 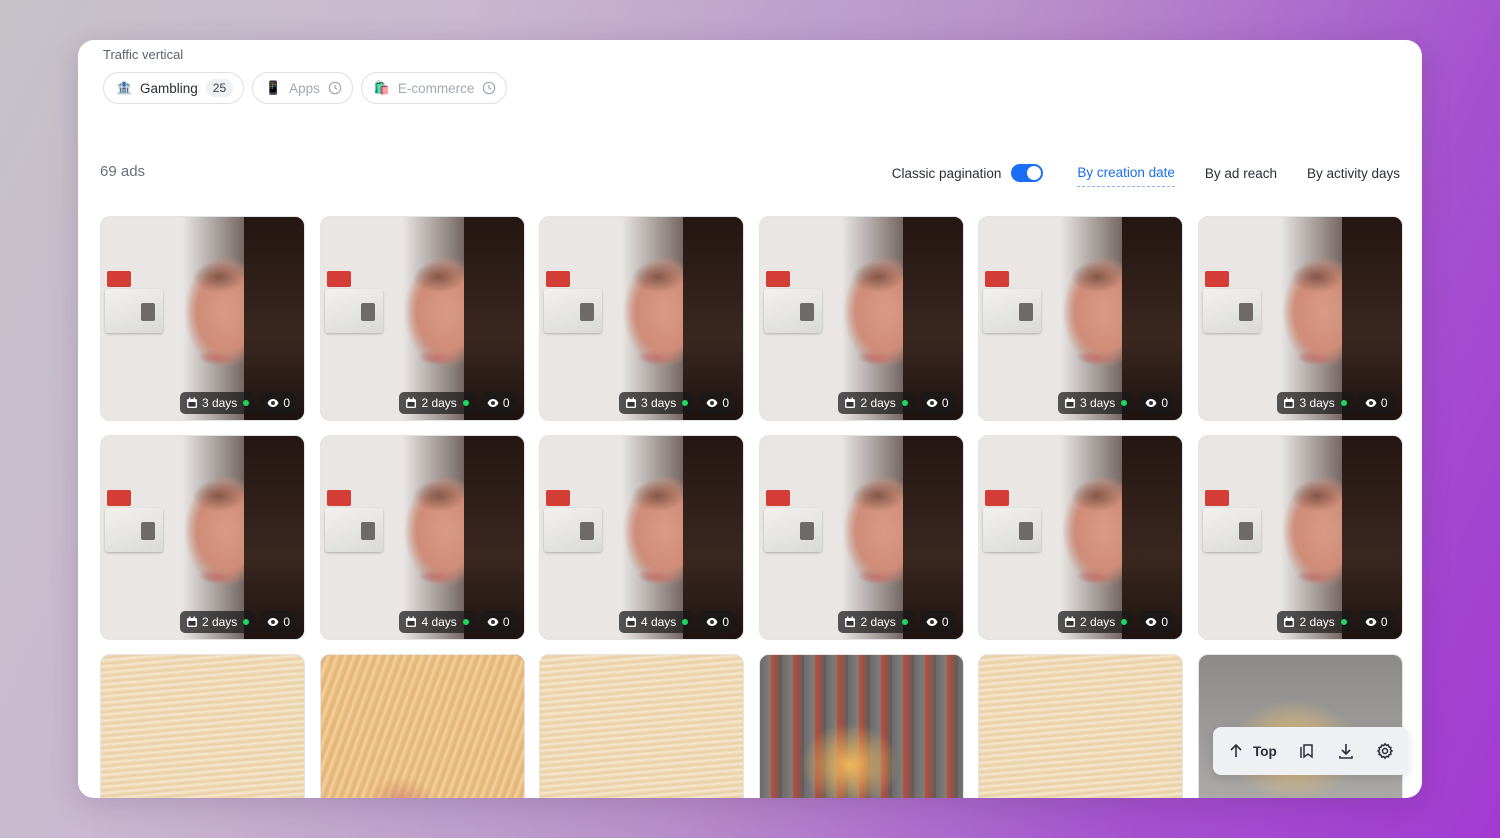 I want to click on chip-label: Gambling, so click(x=169, y=88).